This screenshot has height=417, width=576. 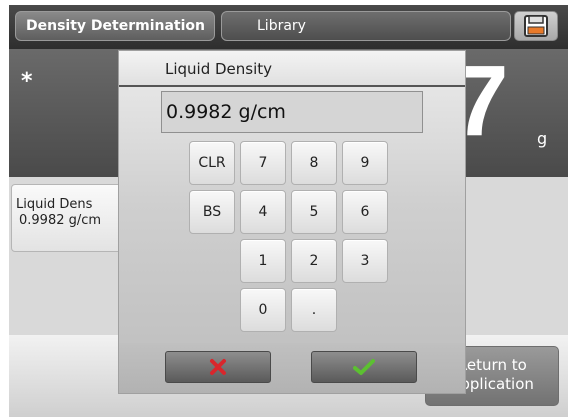 I want to click on key-5: 5, so click(x=314, y=212).